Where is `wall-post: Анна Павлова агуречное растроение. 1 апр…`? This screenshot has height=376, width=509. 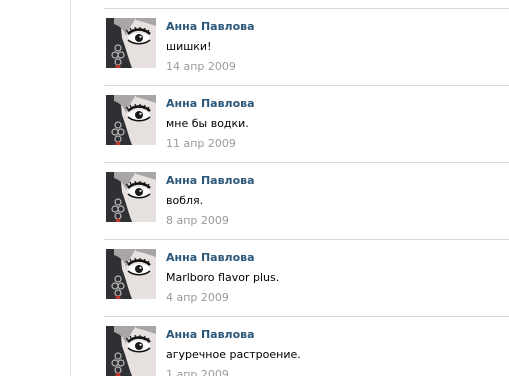 wall-post: Анна Павлова агуречное растроение. 1 апр… is located at coordinates (306, 346).